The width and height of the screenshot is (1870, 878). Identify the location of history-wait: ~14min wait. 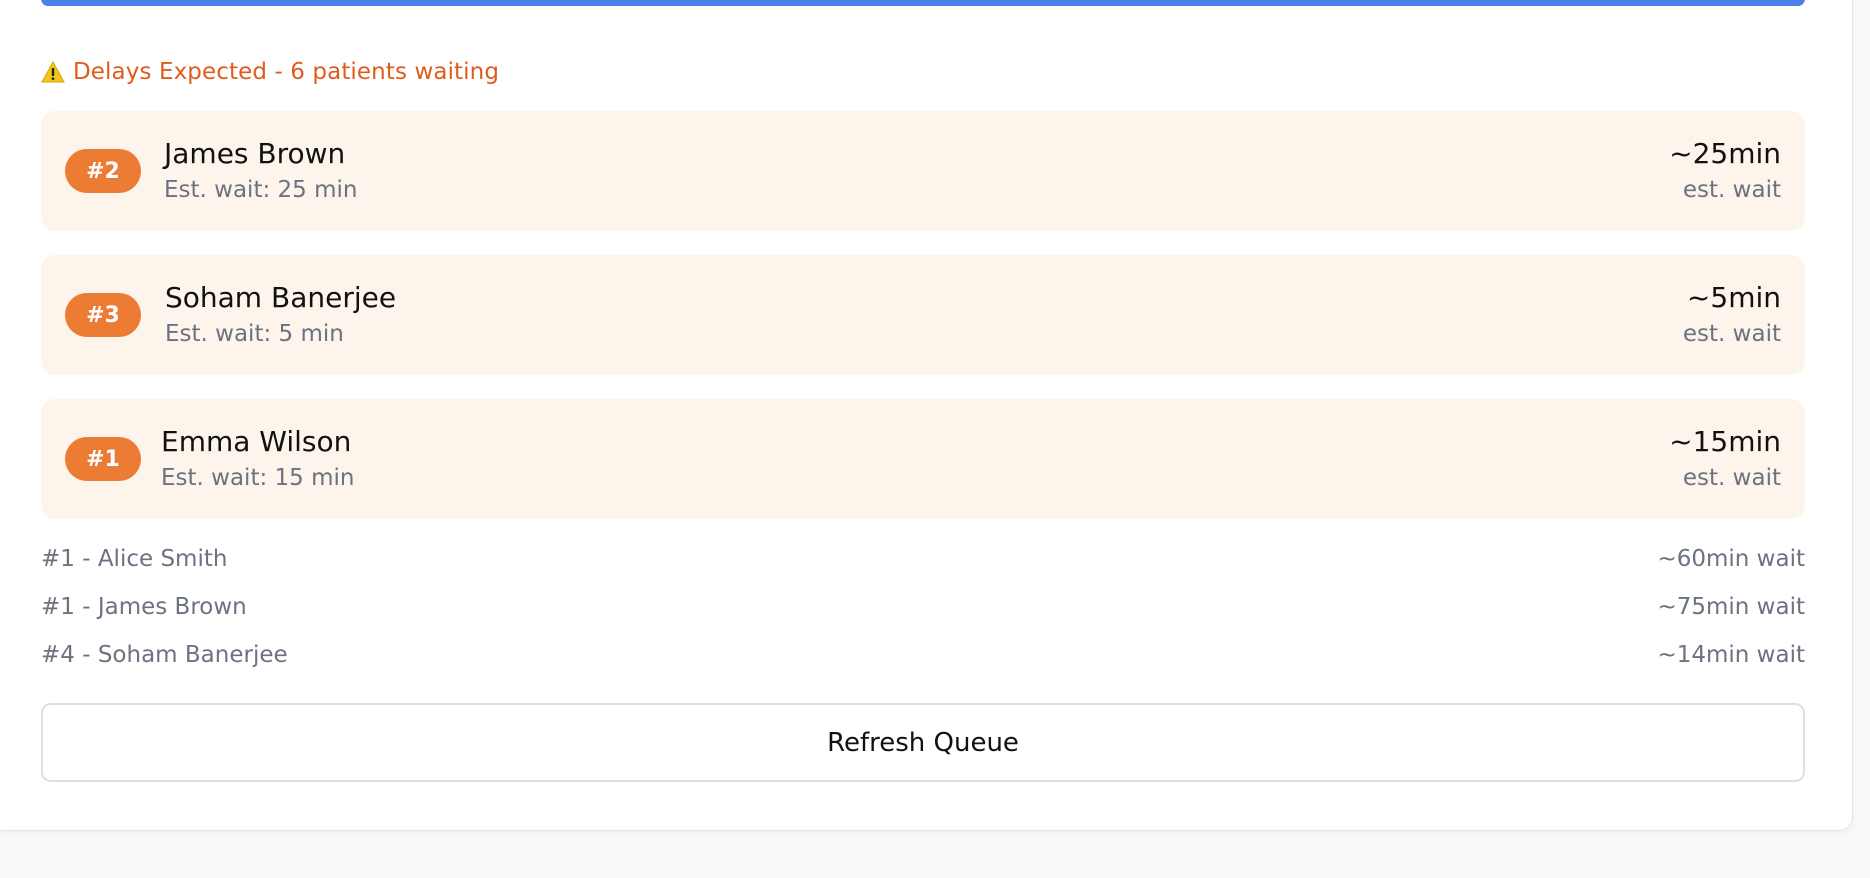
(1731, 655).